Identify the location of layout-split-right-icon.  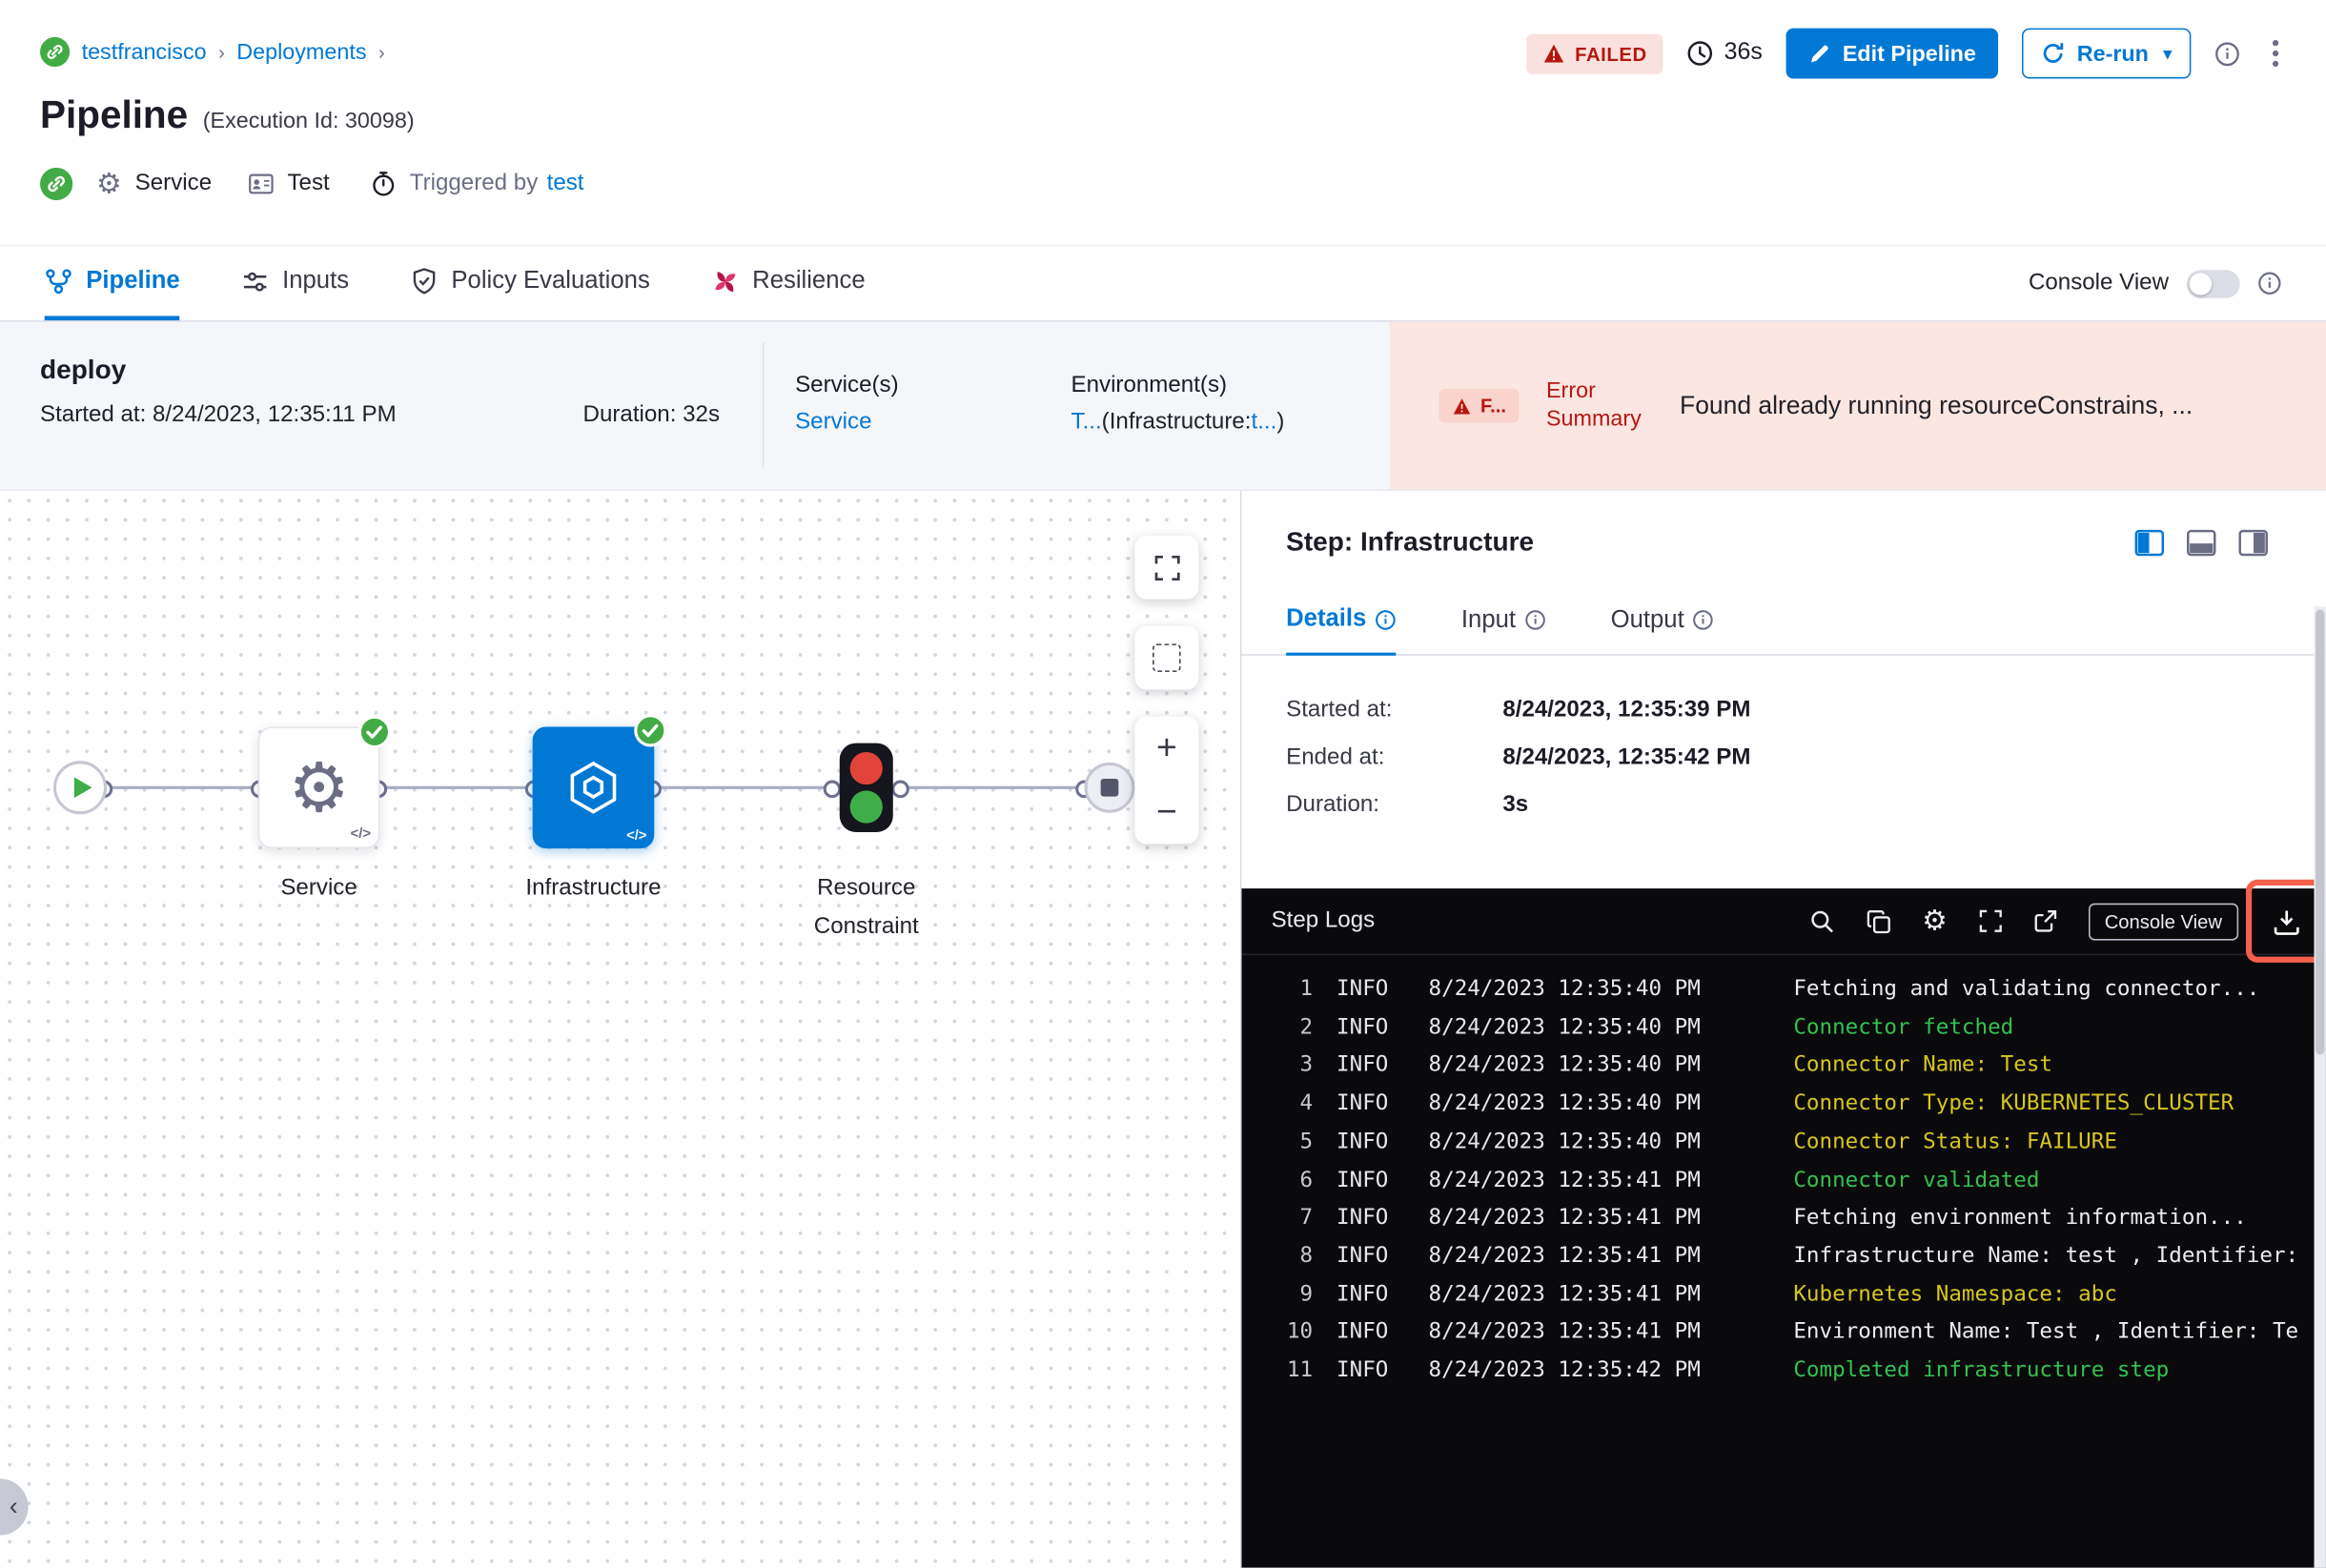
(2253, 542).